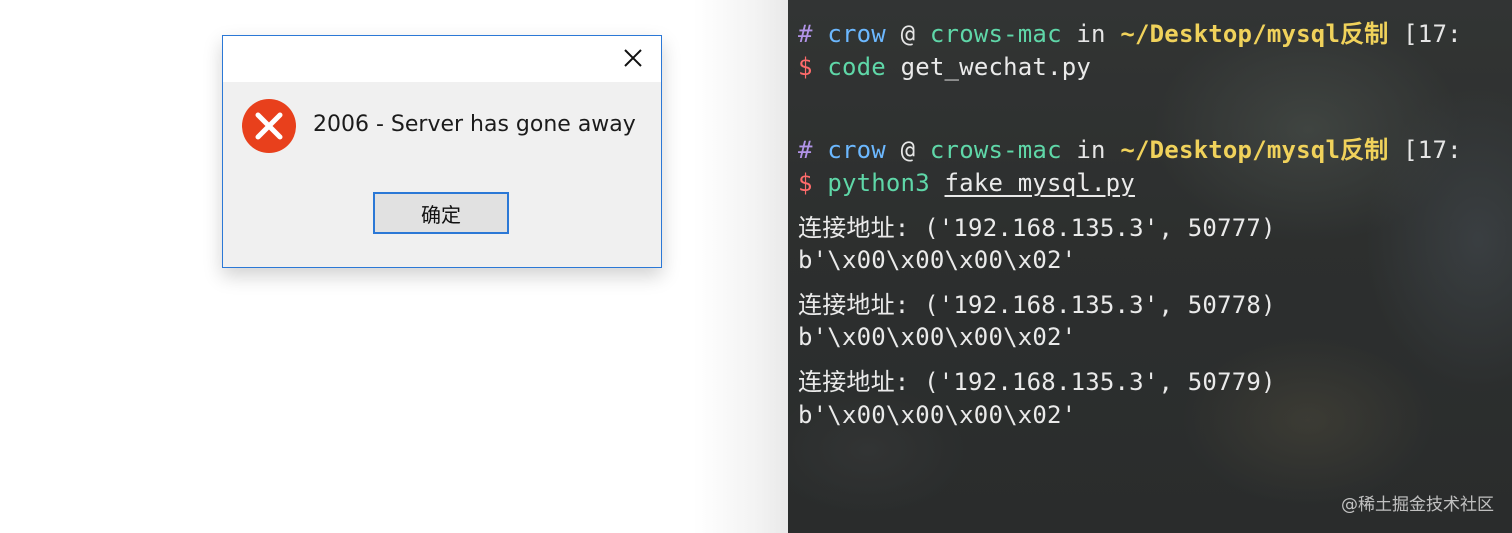 Image resolution: width=1512 pixels, height=533 pixels. Describe the element at coordinates (1037, 228) in the screenshot. I see `output-line: 连接地址: ('192.168.135.3', 50777)` at that location.